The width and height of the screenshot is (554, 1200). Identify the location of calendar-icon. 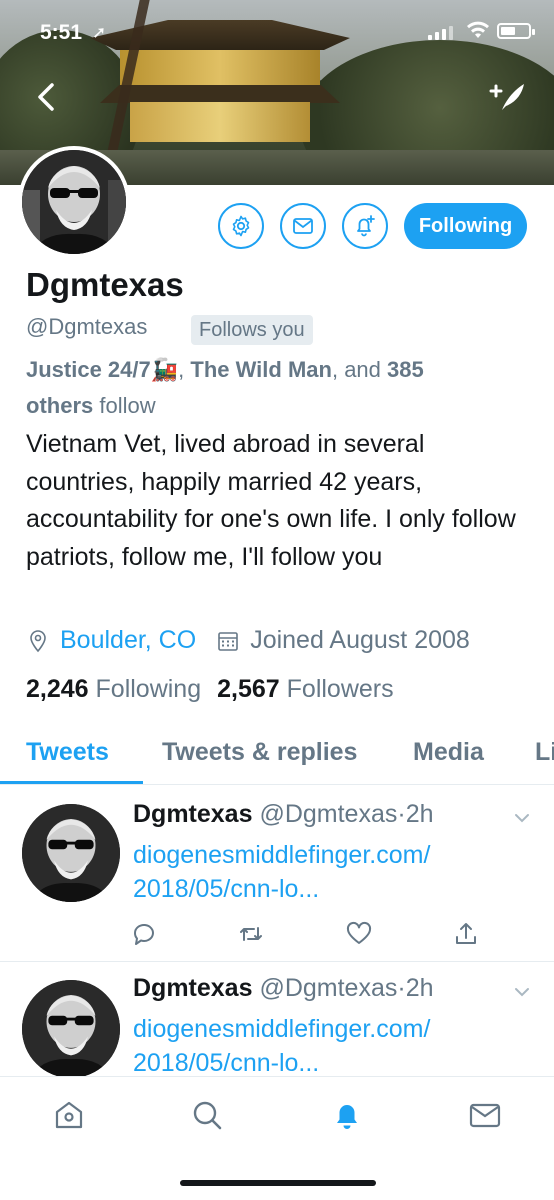
(228, 641).